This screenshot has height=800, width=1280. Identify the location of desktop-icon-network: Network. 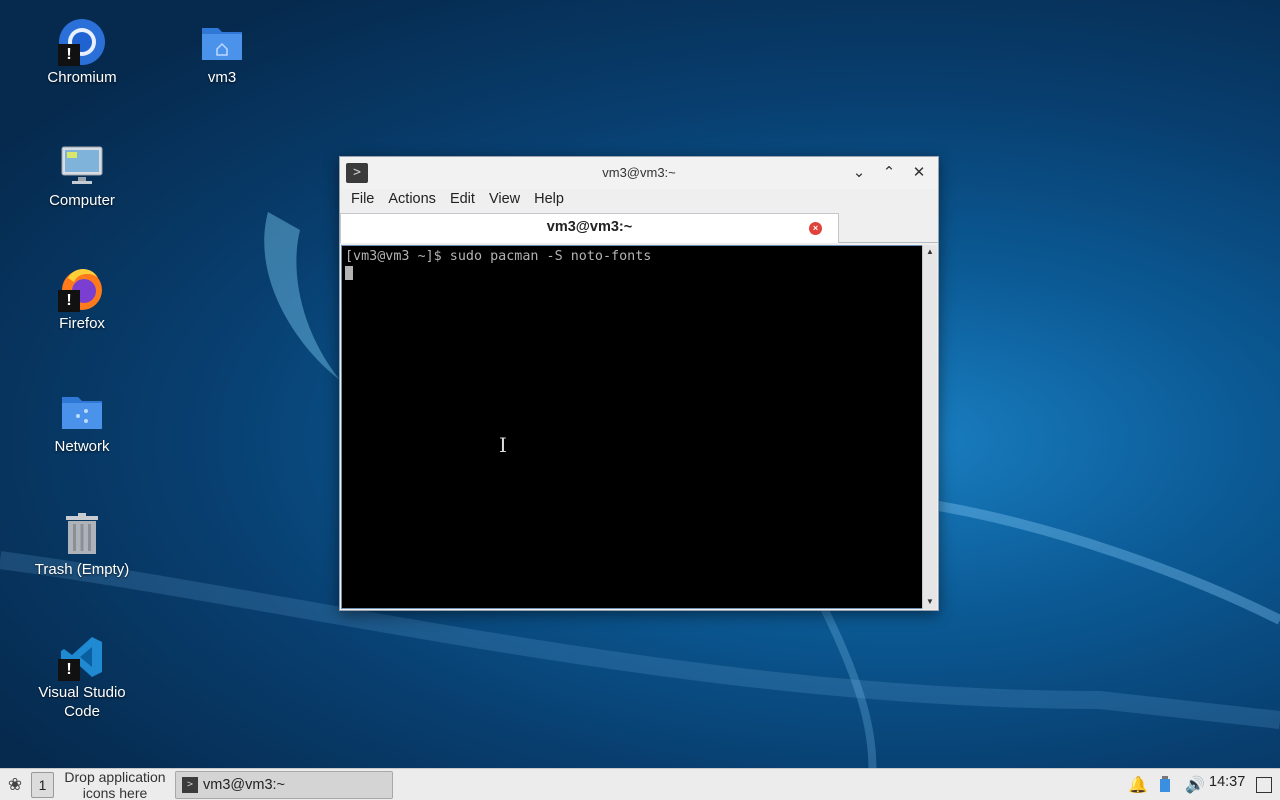
(82, 421).